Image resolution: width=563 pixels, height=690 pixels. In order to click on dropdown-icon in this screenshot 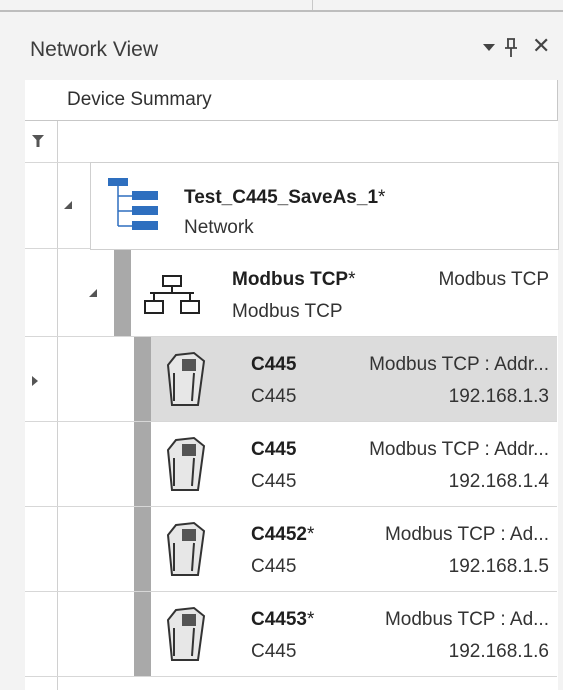, I will do `click(491, 45)`.